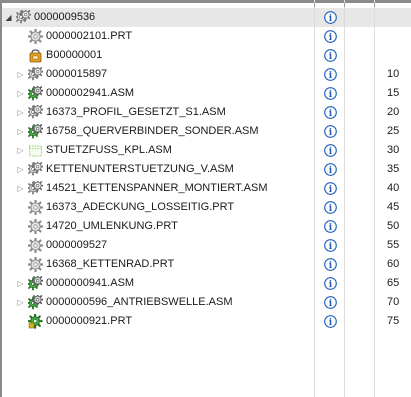 The image size is (411, 397). I want to click on tree-row: ▷ 0000000596_ANTRIEBSWELLE.ASM i 70, so click(206, 302).